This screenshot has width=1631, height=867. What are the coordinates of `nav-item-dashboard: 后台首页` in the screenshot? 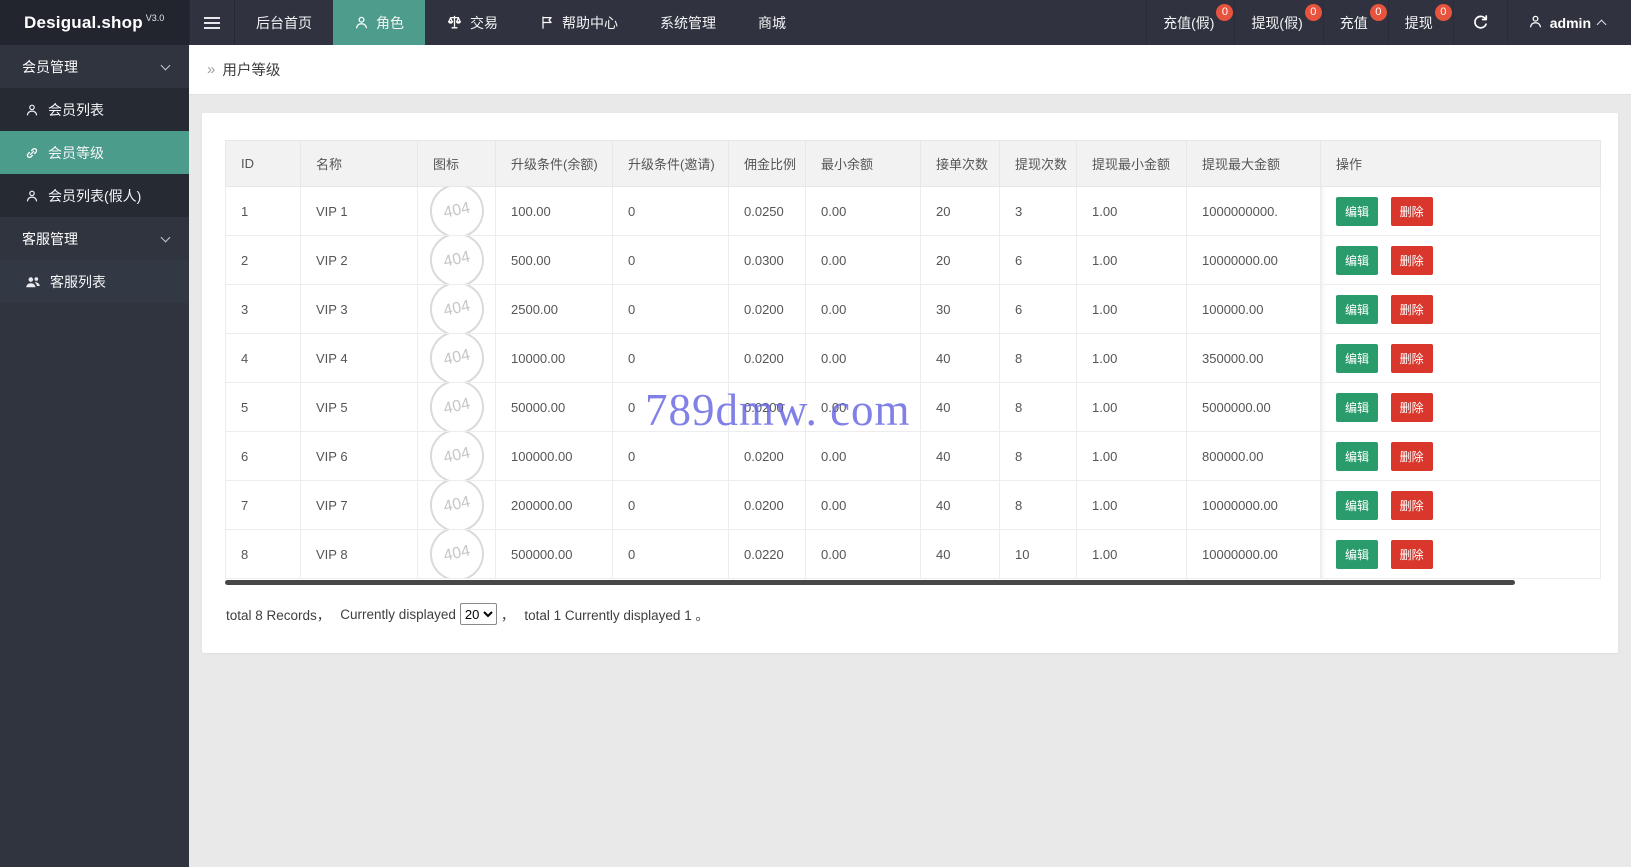 It's located at (284, 22).